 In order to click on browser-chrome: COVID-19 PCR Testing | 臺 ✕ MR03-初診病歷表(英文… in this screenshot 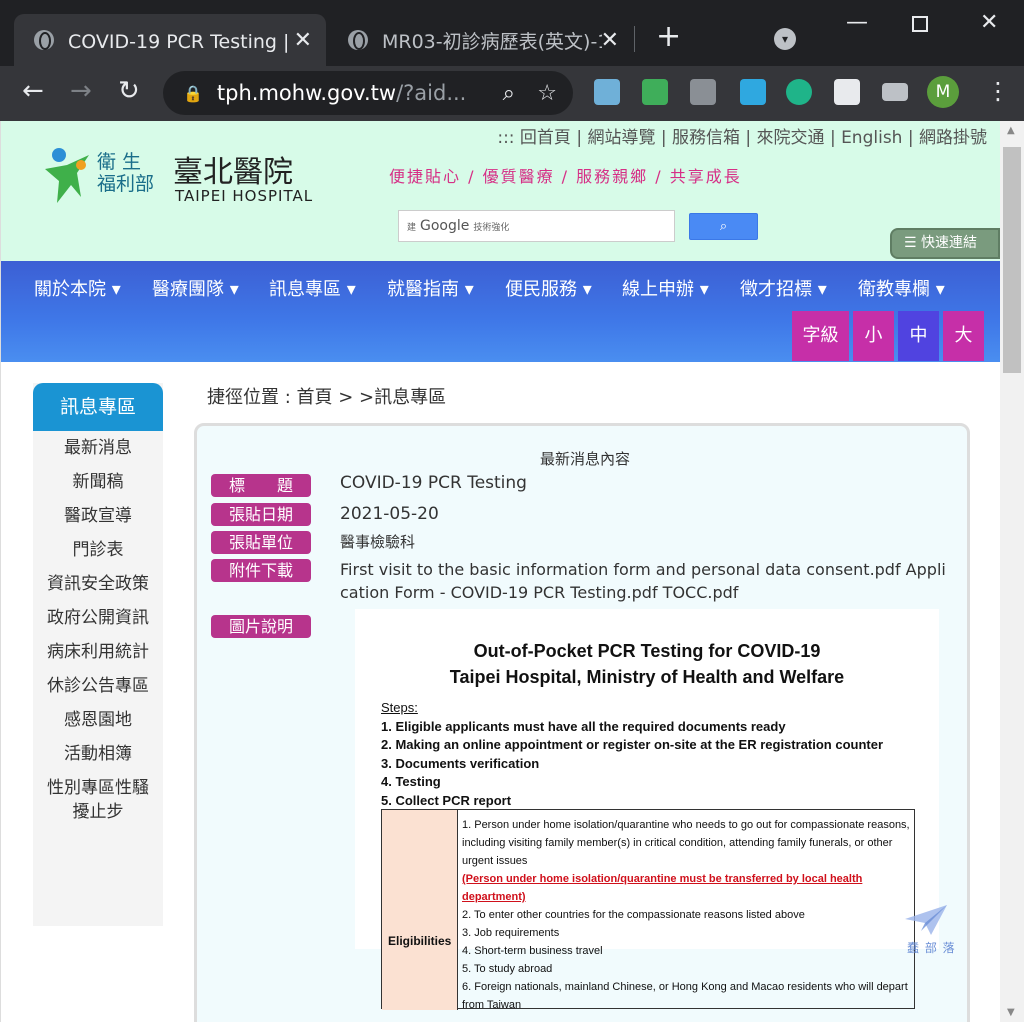, I will do `click(512, 60)`.